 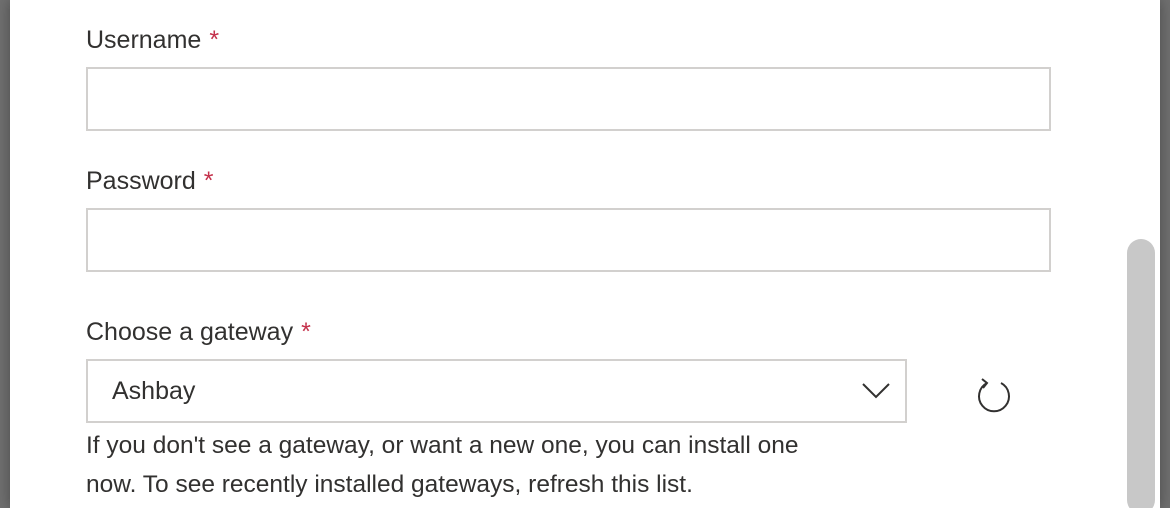 What do you see at coordinates (150, 181) in the screenshot?
I see `password-label: Password *` at bounding box center [150, 181].